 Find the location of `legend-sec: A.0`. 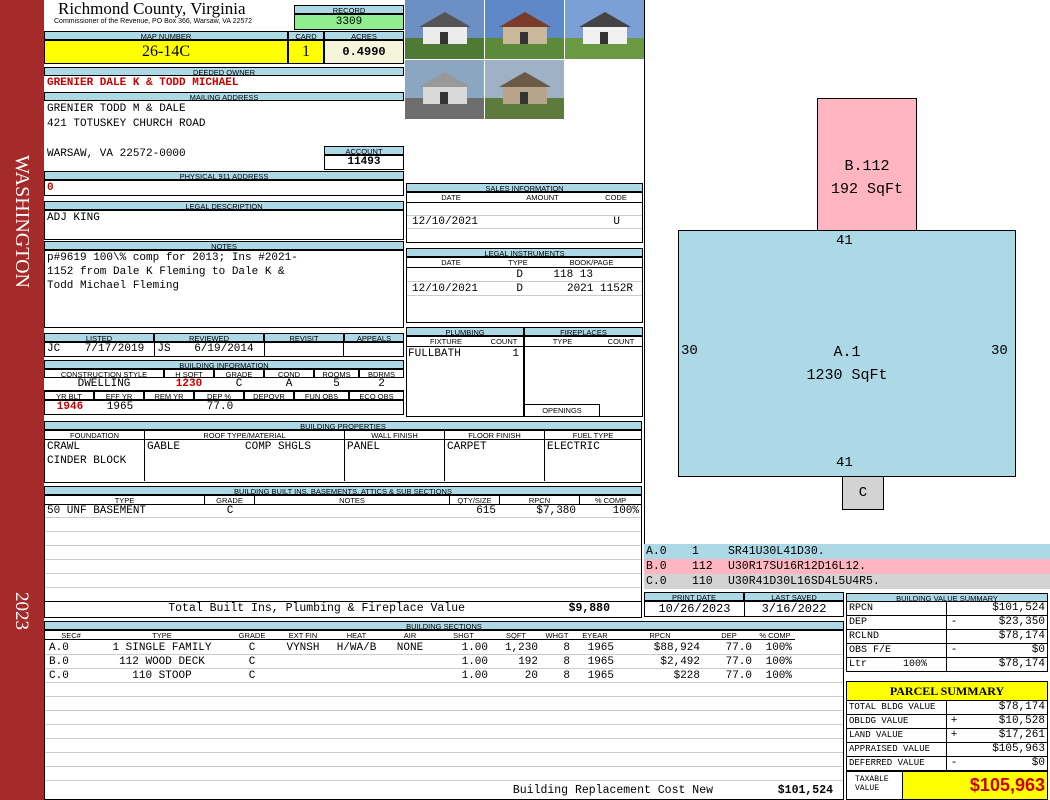

legend-sec: A.0 is located at coordinates (656, 551).